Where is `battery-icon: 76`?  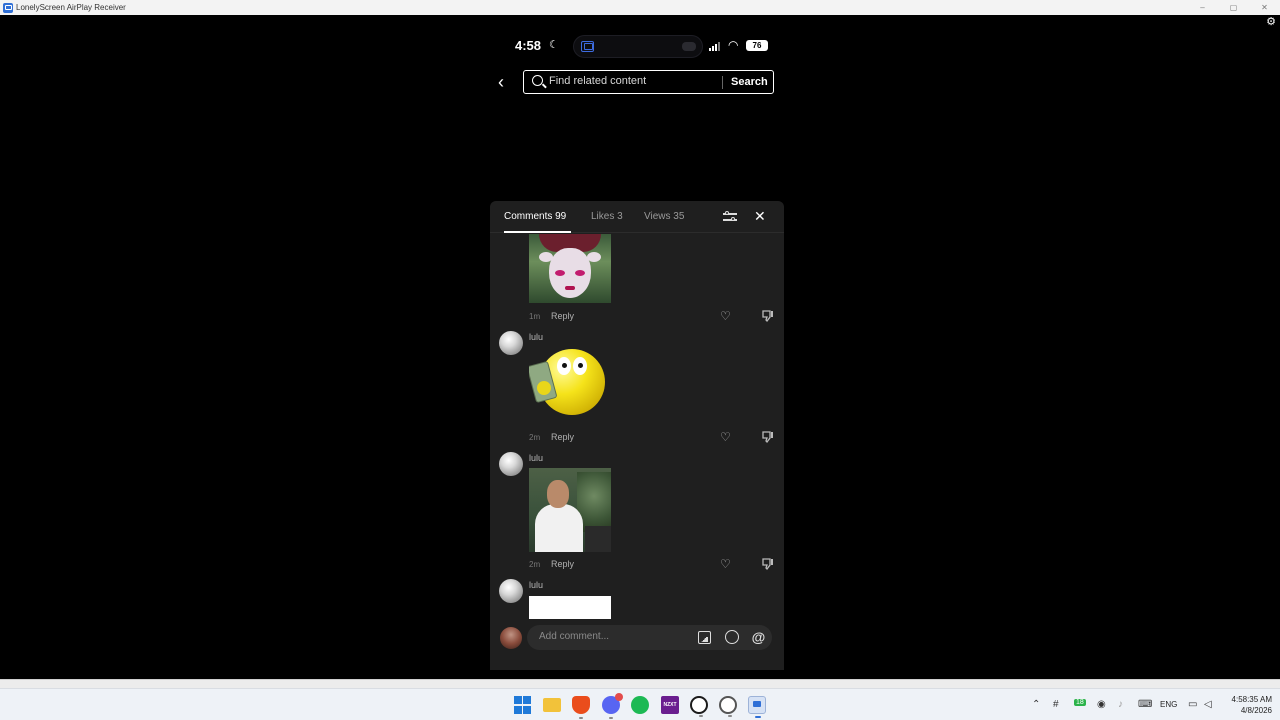
battery-icon: 76 is located at coordinates (757, 45).